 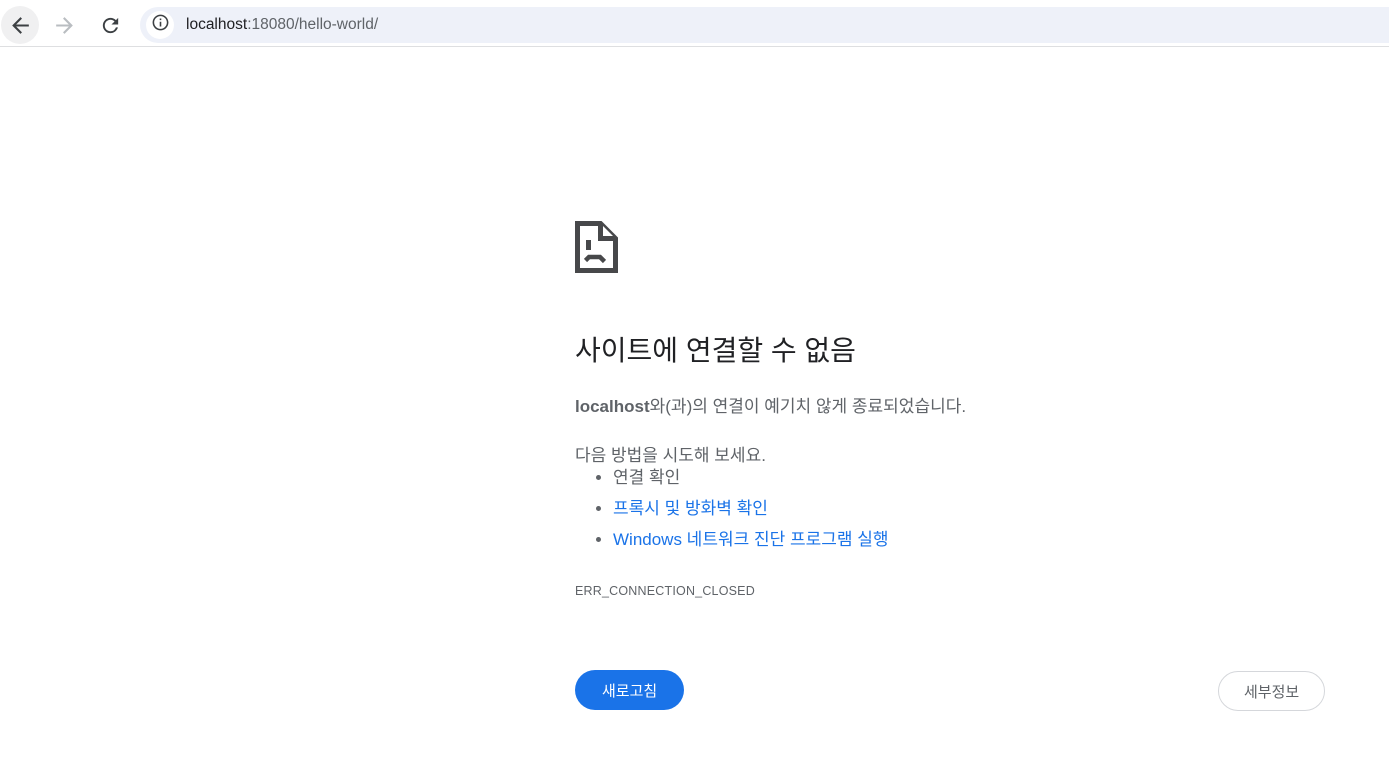 I want to click on network-diagnostics-link: Windows 네트워크 진단 프로그램 실행, so click(x=751, y=539).